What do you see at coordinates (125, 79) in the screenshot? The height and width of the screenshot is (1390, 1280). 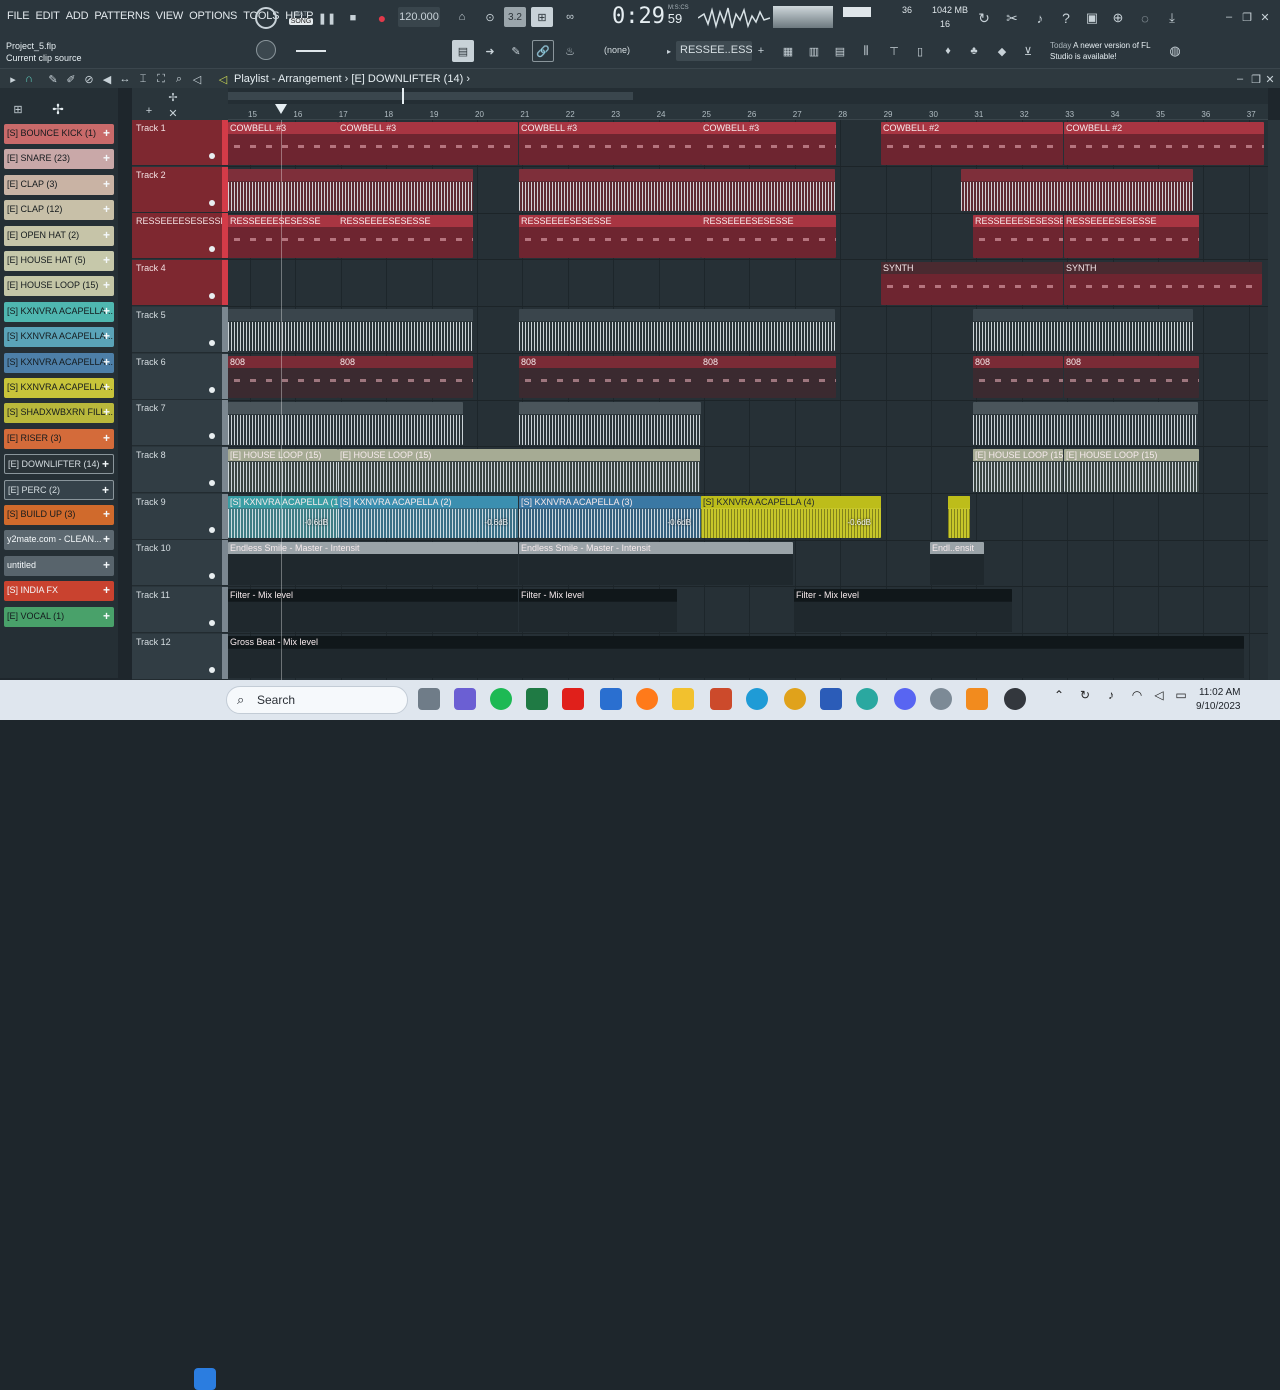 I see `slip-icon: ↔` at bounding box center [125, 79].